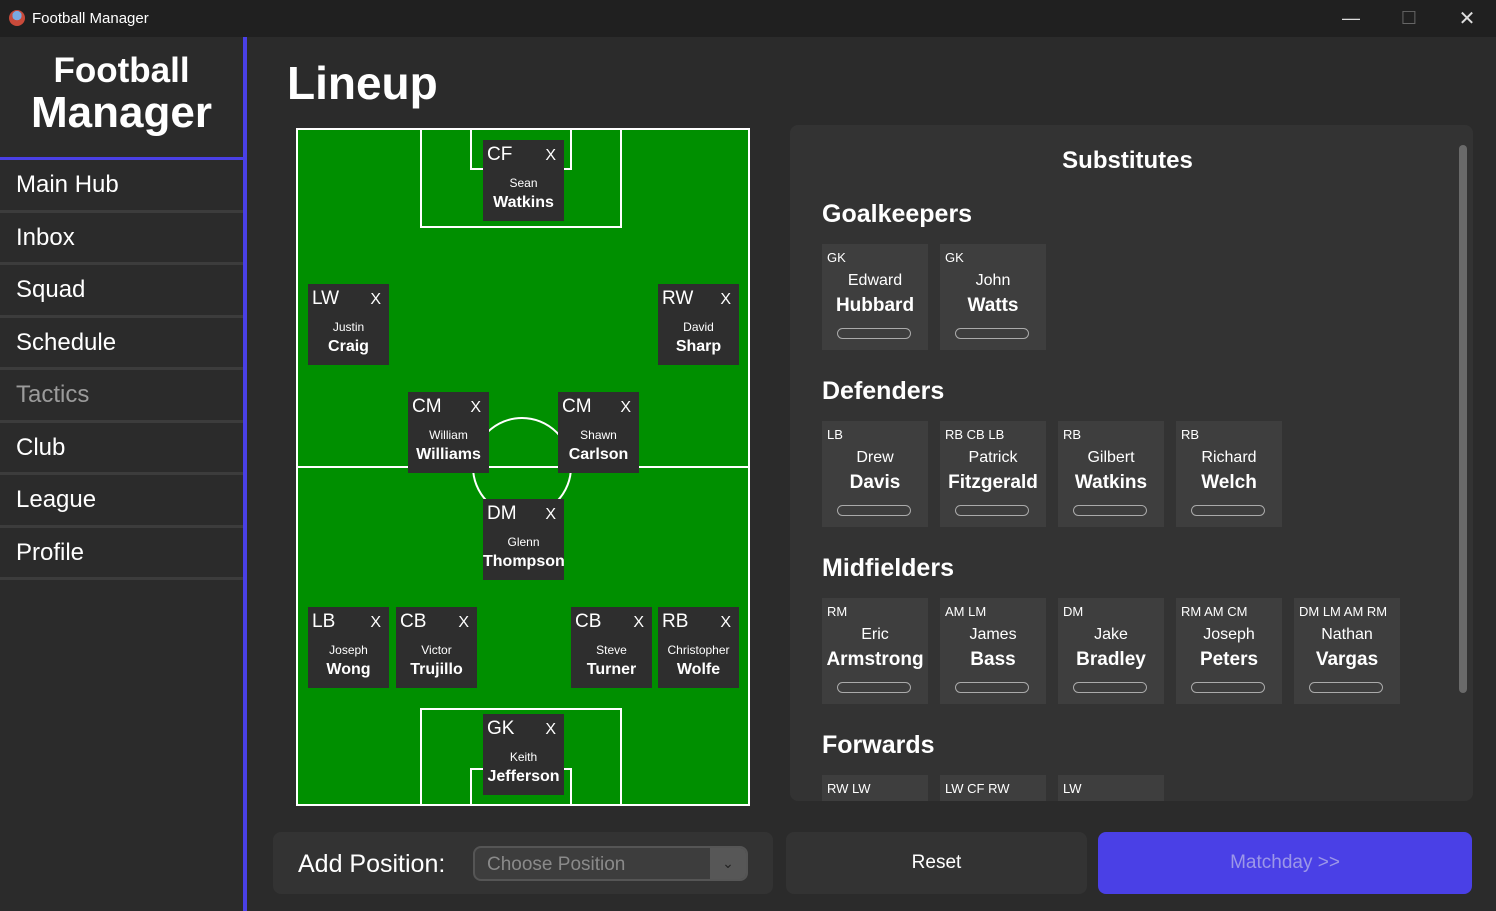  I want to click on lineup-card-rb: RB X Christopher Wolfe, so click(698, 647).